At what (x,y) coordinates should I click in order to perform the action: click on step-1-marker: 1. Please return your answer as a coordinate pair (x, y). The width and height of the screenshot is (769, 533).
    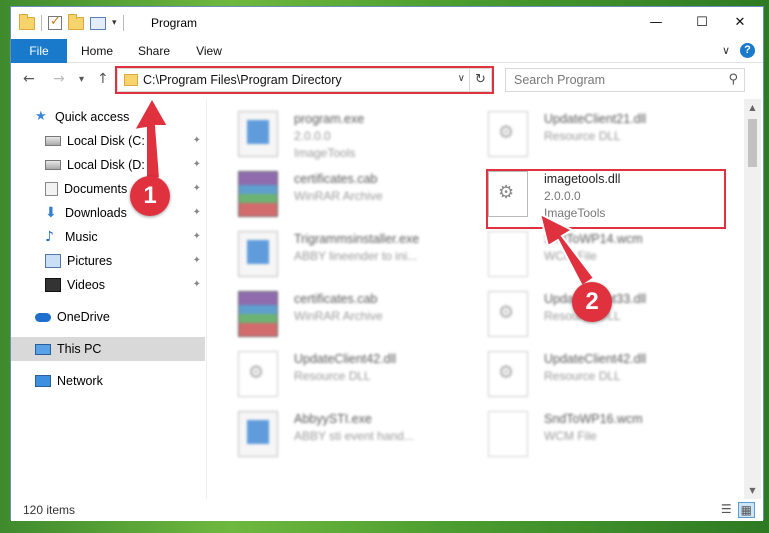
    Looking at the image, I should click on (150, 196).